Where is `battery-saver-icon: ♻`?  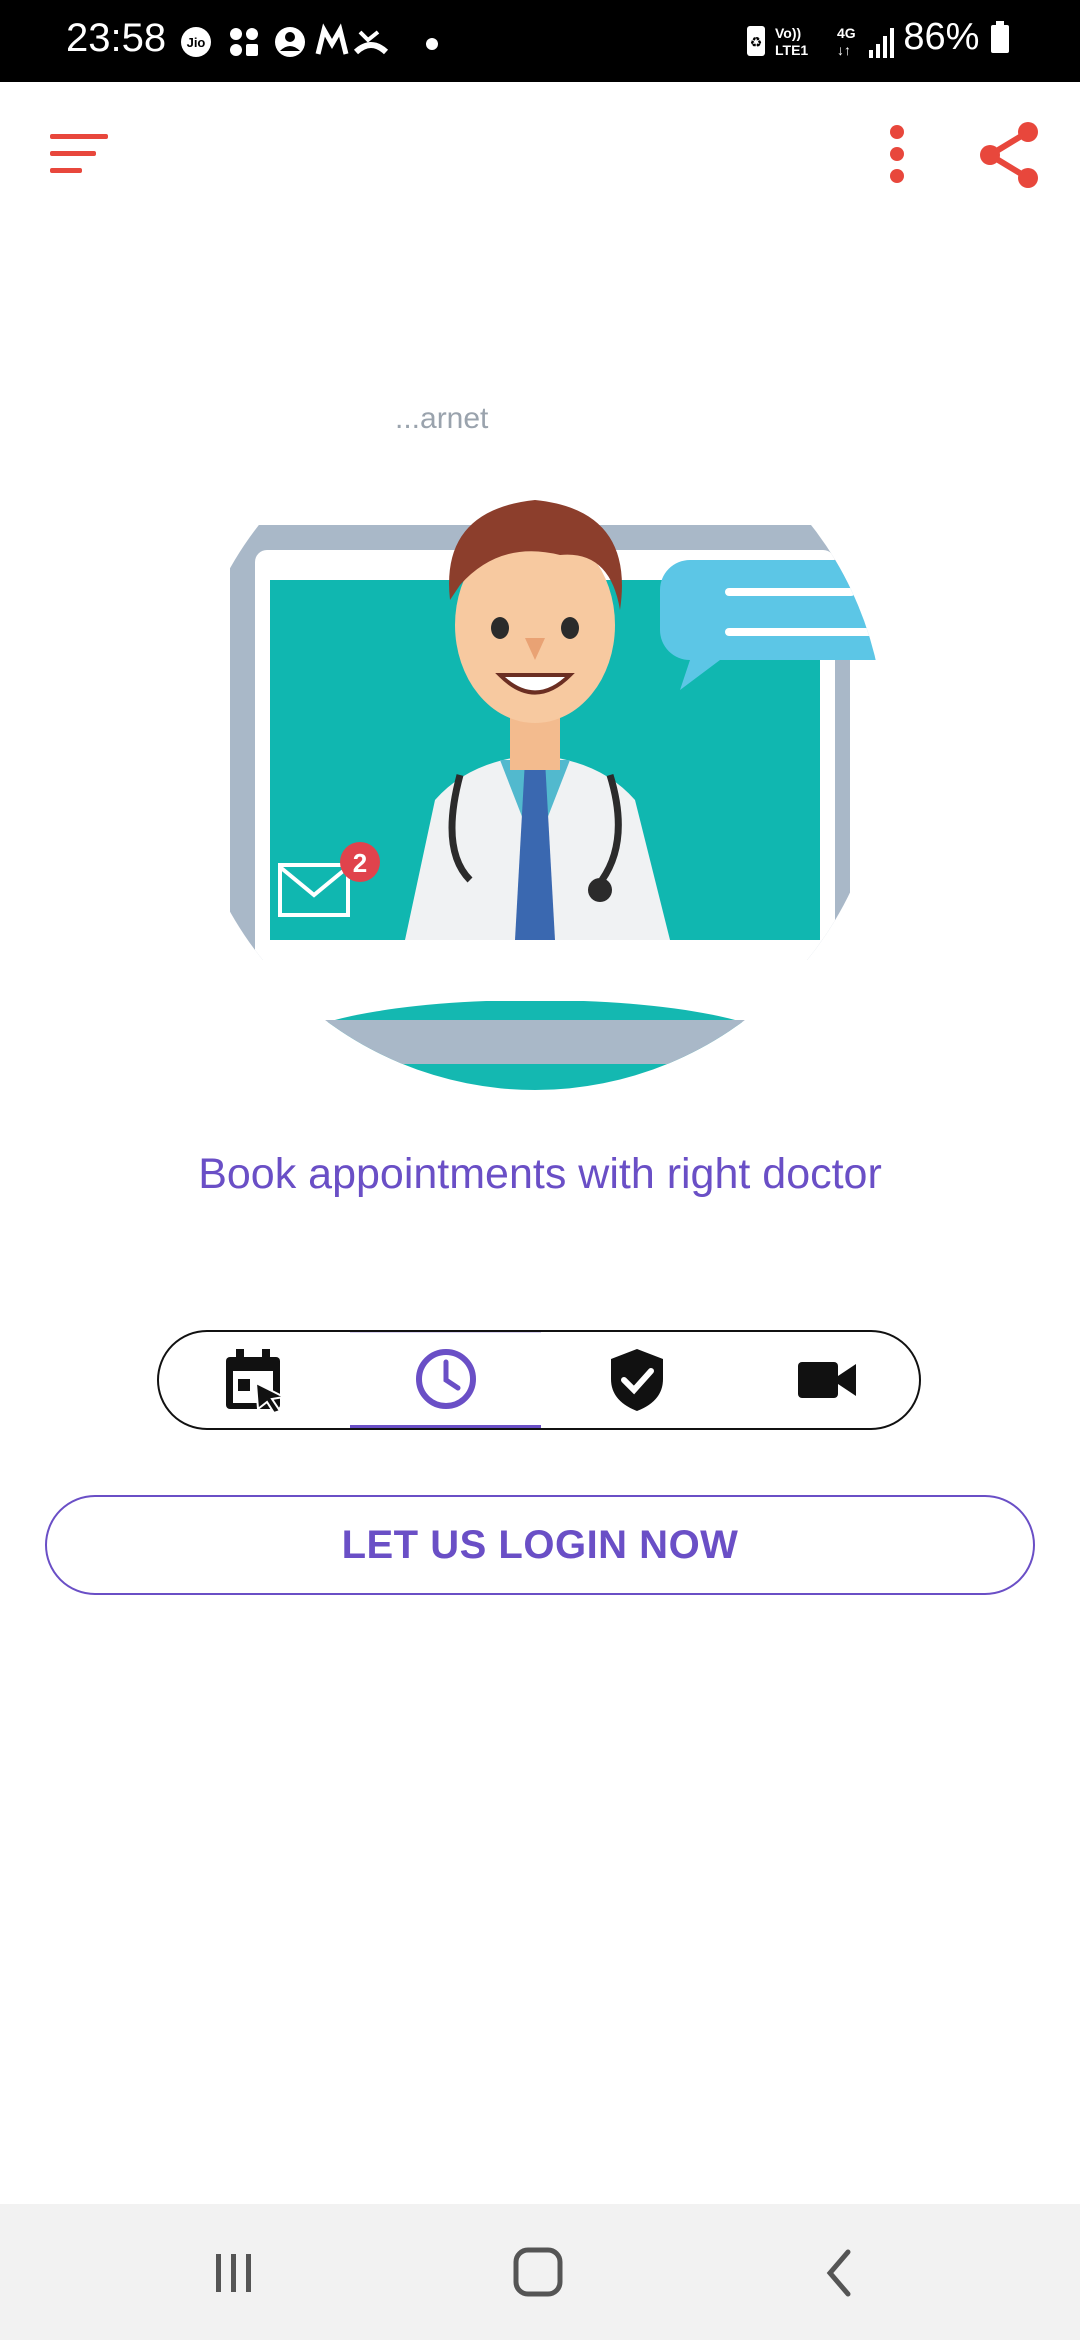
battery-saver-icon: ♻ is located at coordinates (756, 41).